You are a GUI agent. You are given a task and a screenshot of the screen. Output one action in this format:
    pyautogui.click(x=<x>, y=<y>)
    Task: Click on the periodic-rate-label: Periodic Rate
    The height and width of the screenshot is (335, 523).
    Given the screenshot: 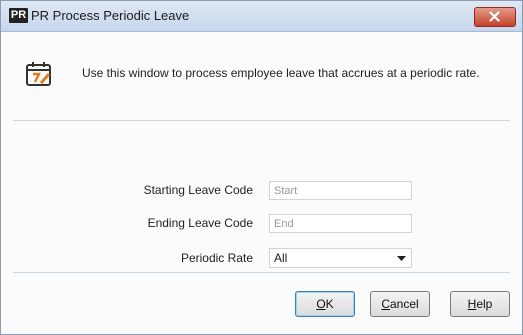 What is the action you would take?
    pyautogui.click(x=216, y=258)
    